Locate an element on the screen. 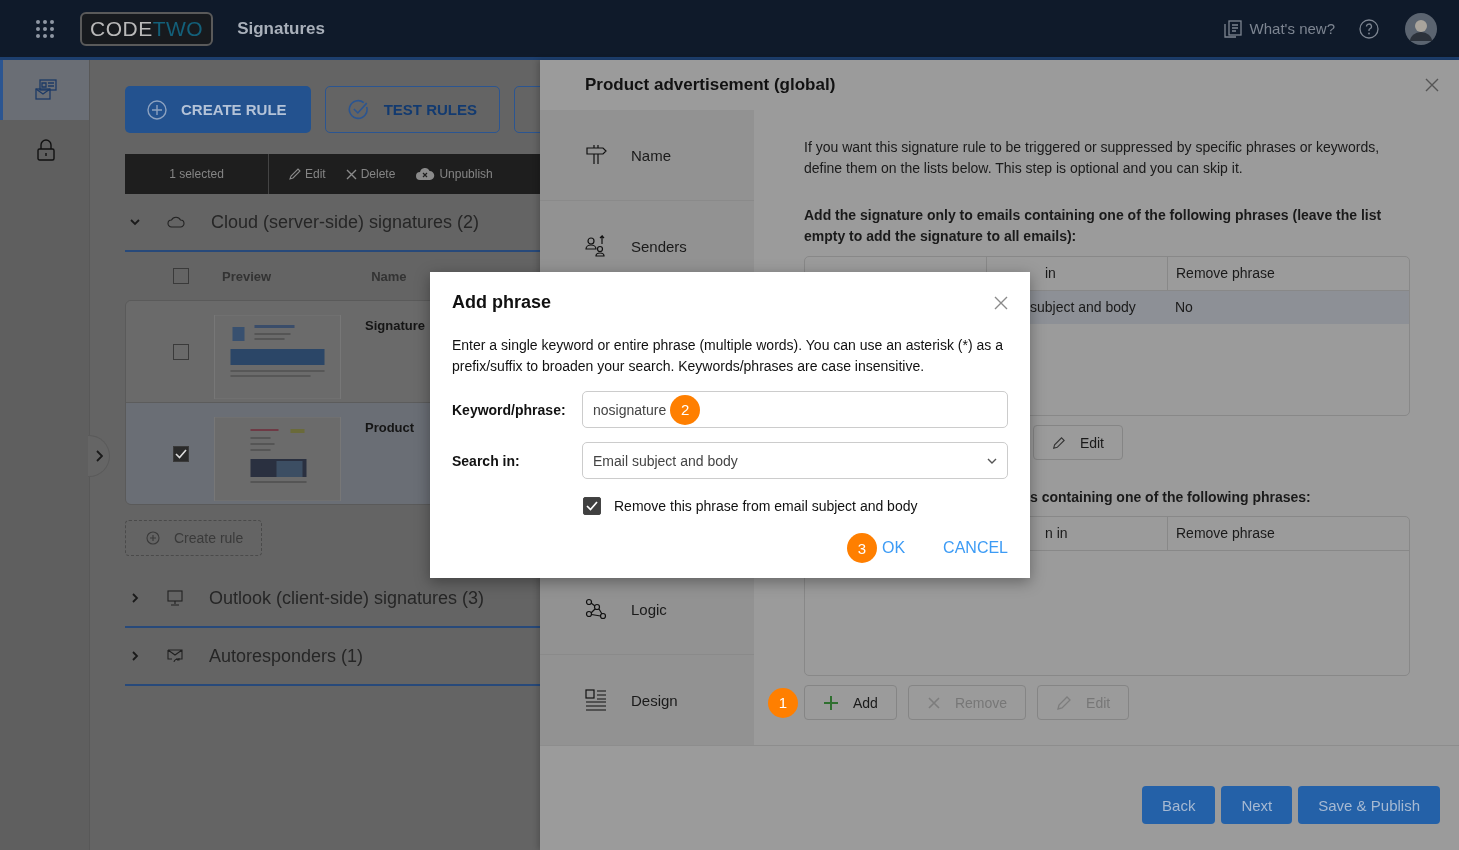 The image size is (1459, 850). step-badge: 3 is located at coordinates (861, 548).